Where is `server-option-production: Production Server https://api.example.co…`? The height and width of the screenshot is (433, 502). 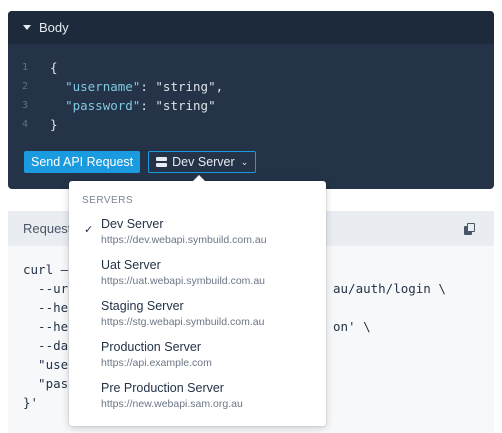
server-option-production: Production Server https://api.example.co… is located at coordinates (197, 353).